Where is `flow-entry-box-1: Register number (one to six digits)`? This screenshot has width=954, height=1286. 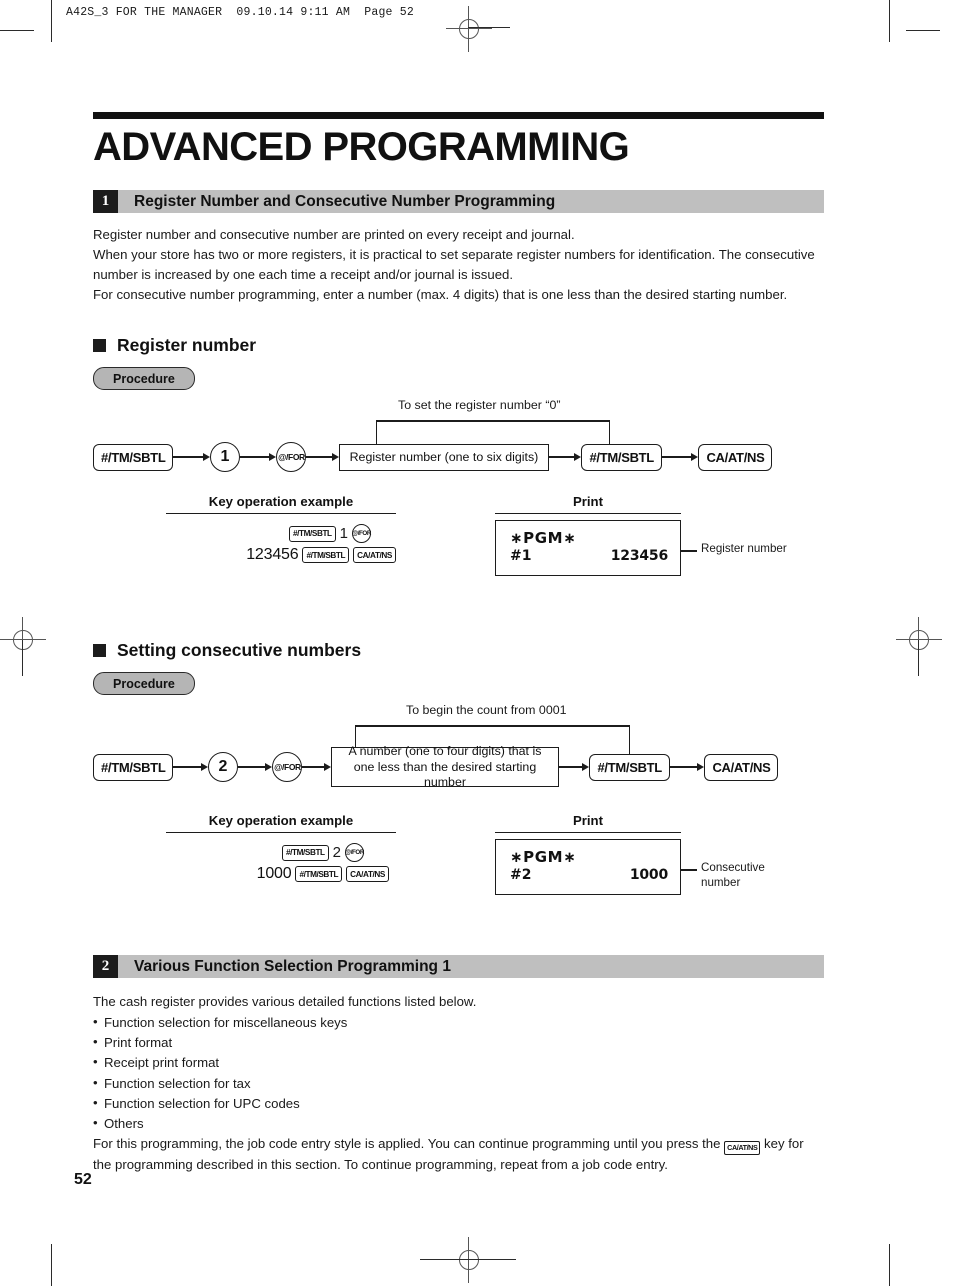 flow-entry-box-1: Register number (one to six digits) is located at coordinates (443, 457).